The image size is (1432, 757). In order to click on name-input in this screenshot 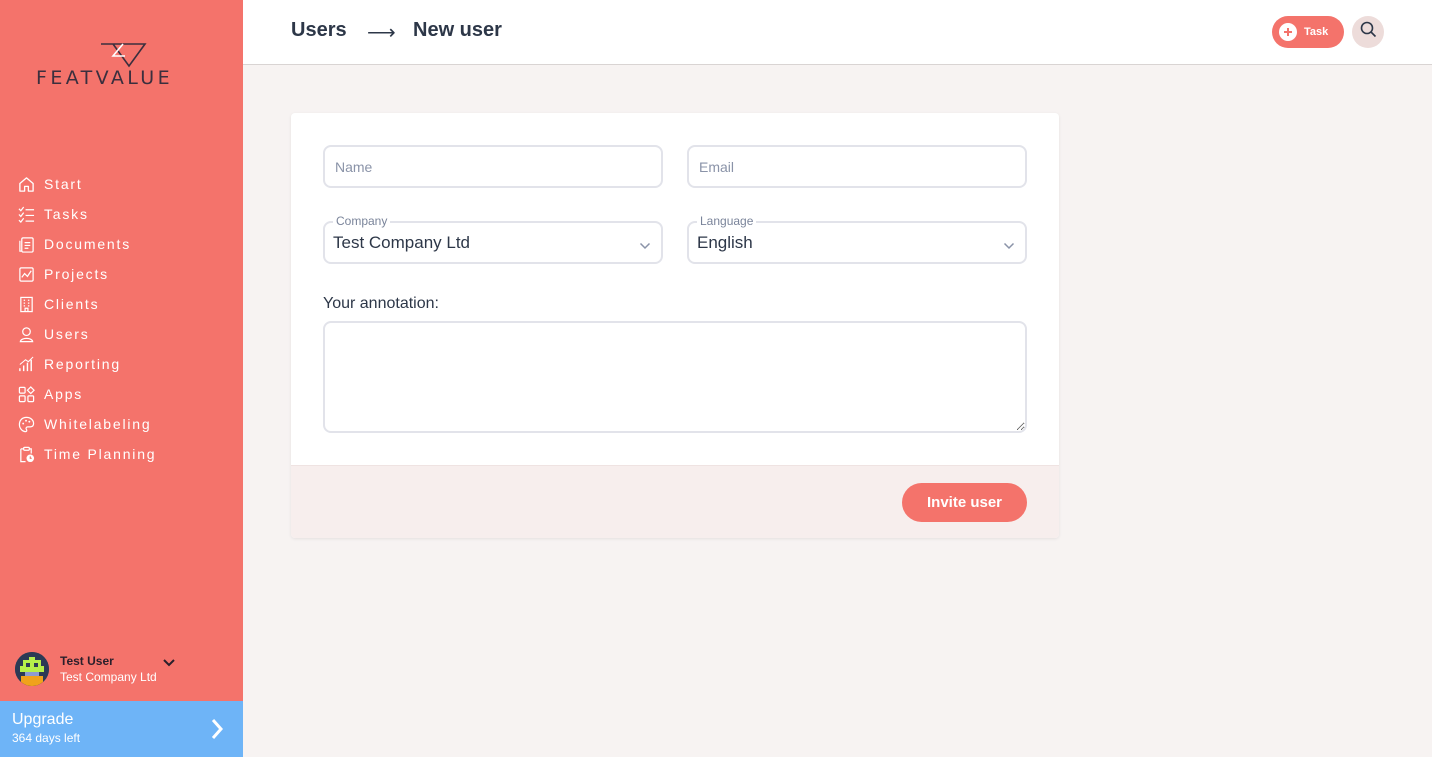, I will do `click(493, 166)`.